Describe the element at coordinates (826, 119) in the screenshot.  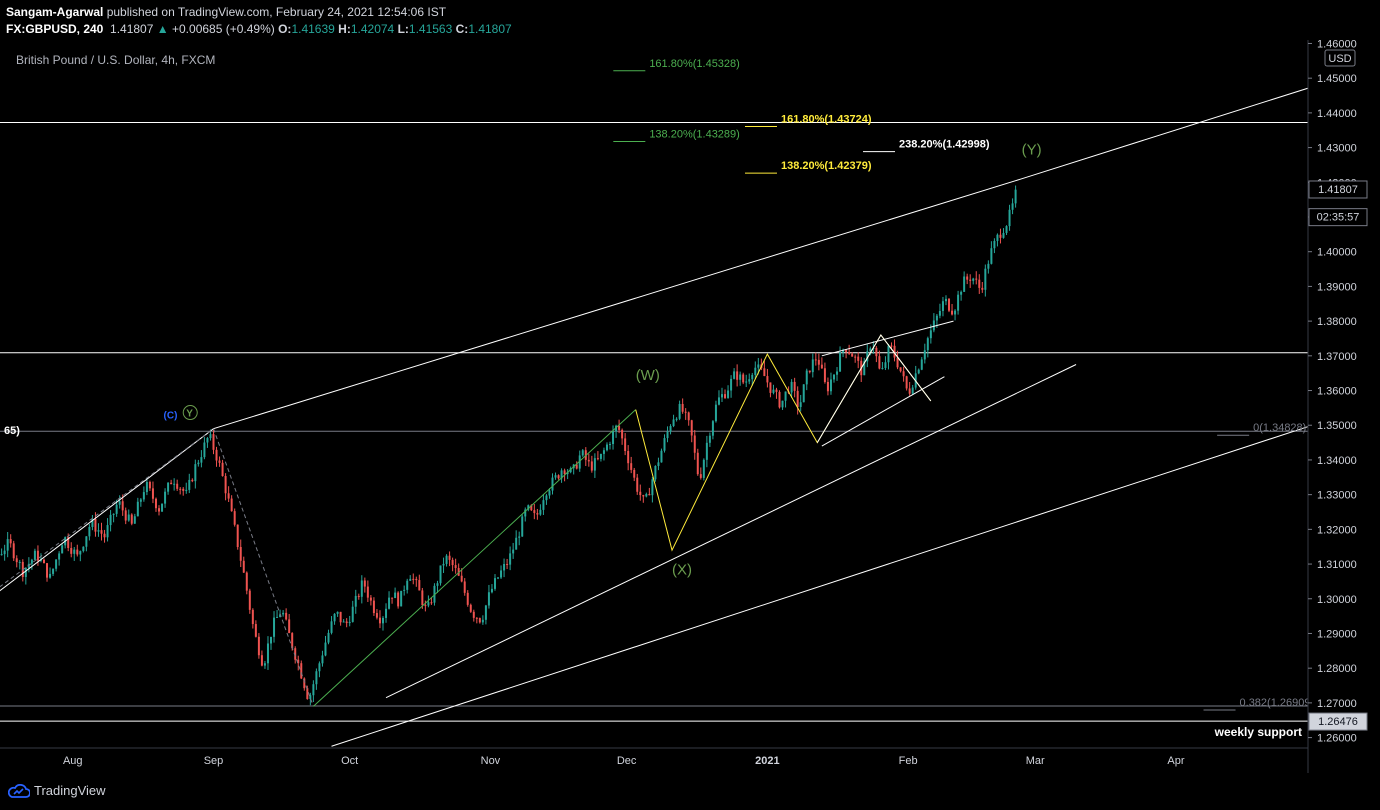
I see `fib-level-label: 161.80%(1.43724)` at that location.